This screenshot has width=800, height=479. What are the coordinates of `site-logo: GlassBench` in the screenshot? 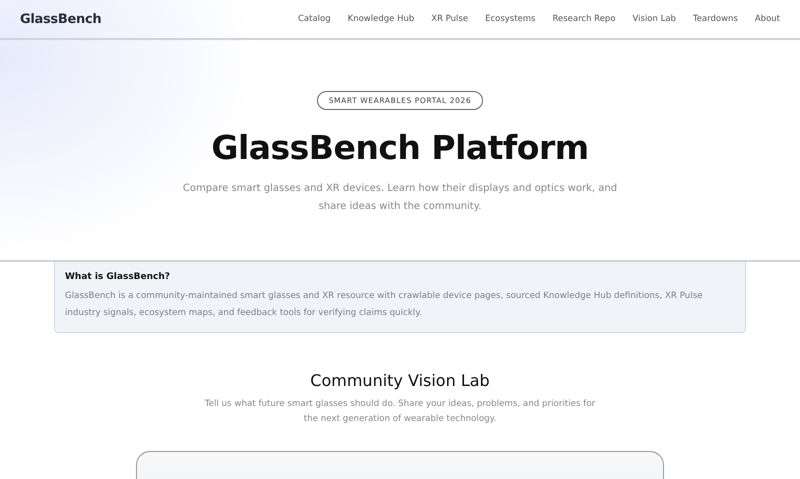 It's located at (61, 19).